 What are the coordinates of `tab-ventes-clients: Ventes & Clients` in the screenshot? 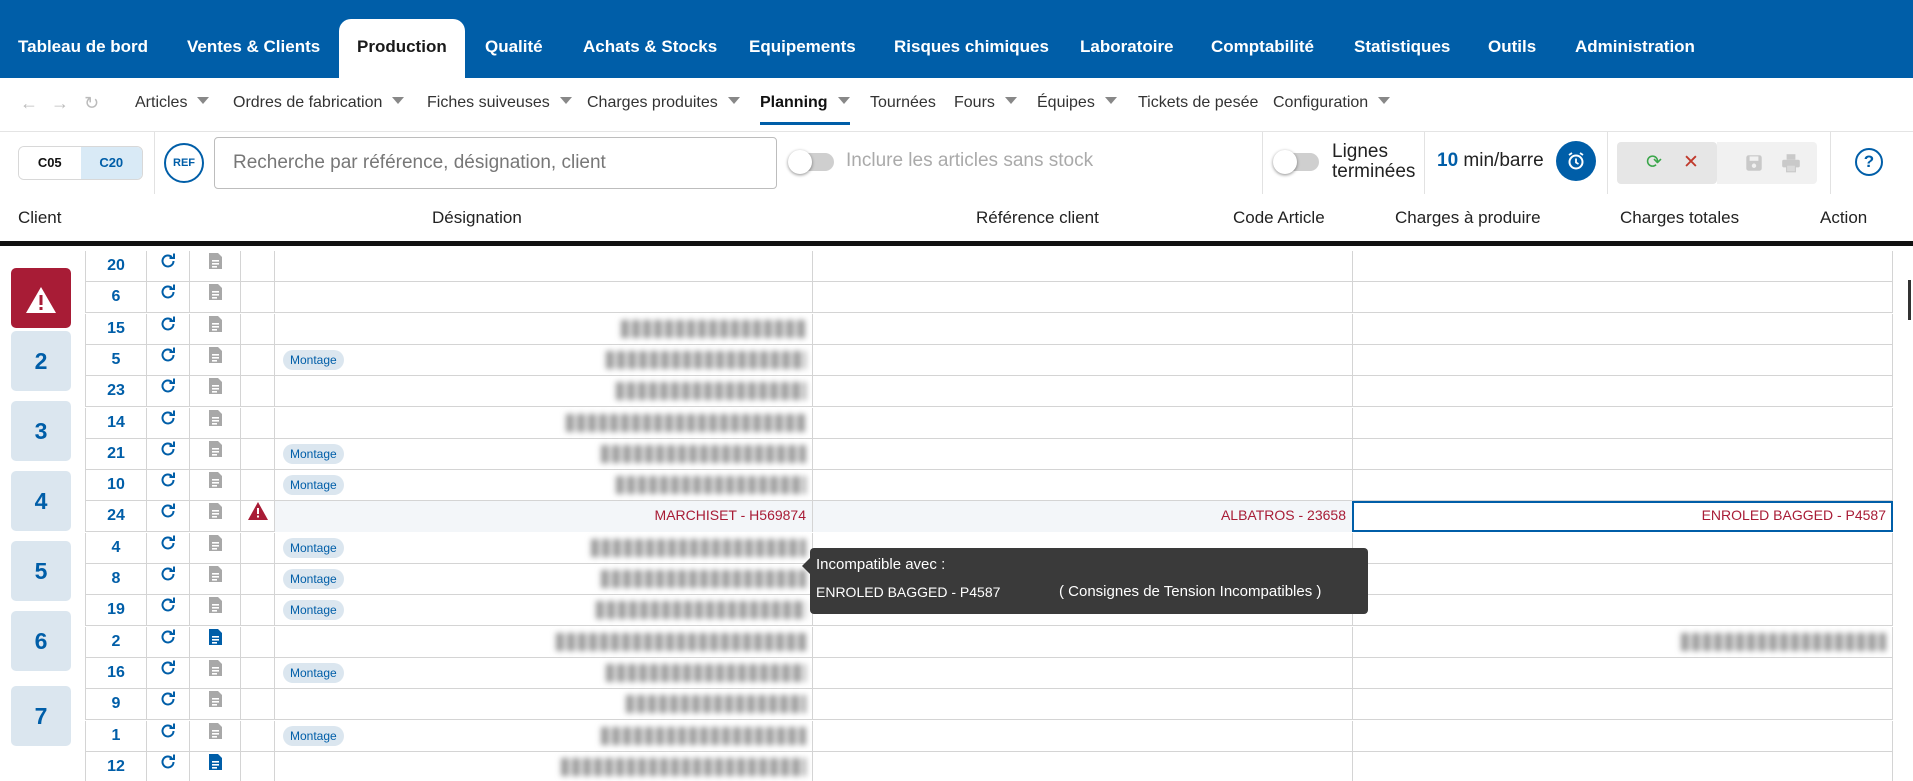 It's located at (253, 48).